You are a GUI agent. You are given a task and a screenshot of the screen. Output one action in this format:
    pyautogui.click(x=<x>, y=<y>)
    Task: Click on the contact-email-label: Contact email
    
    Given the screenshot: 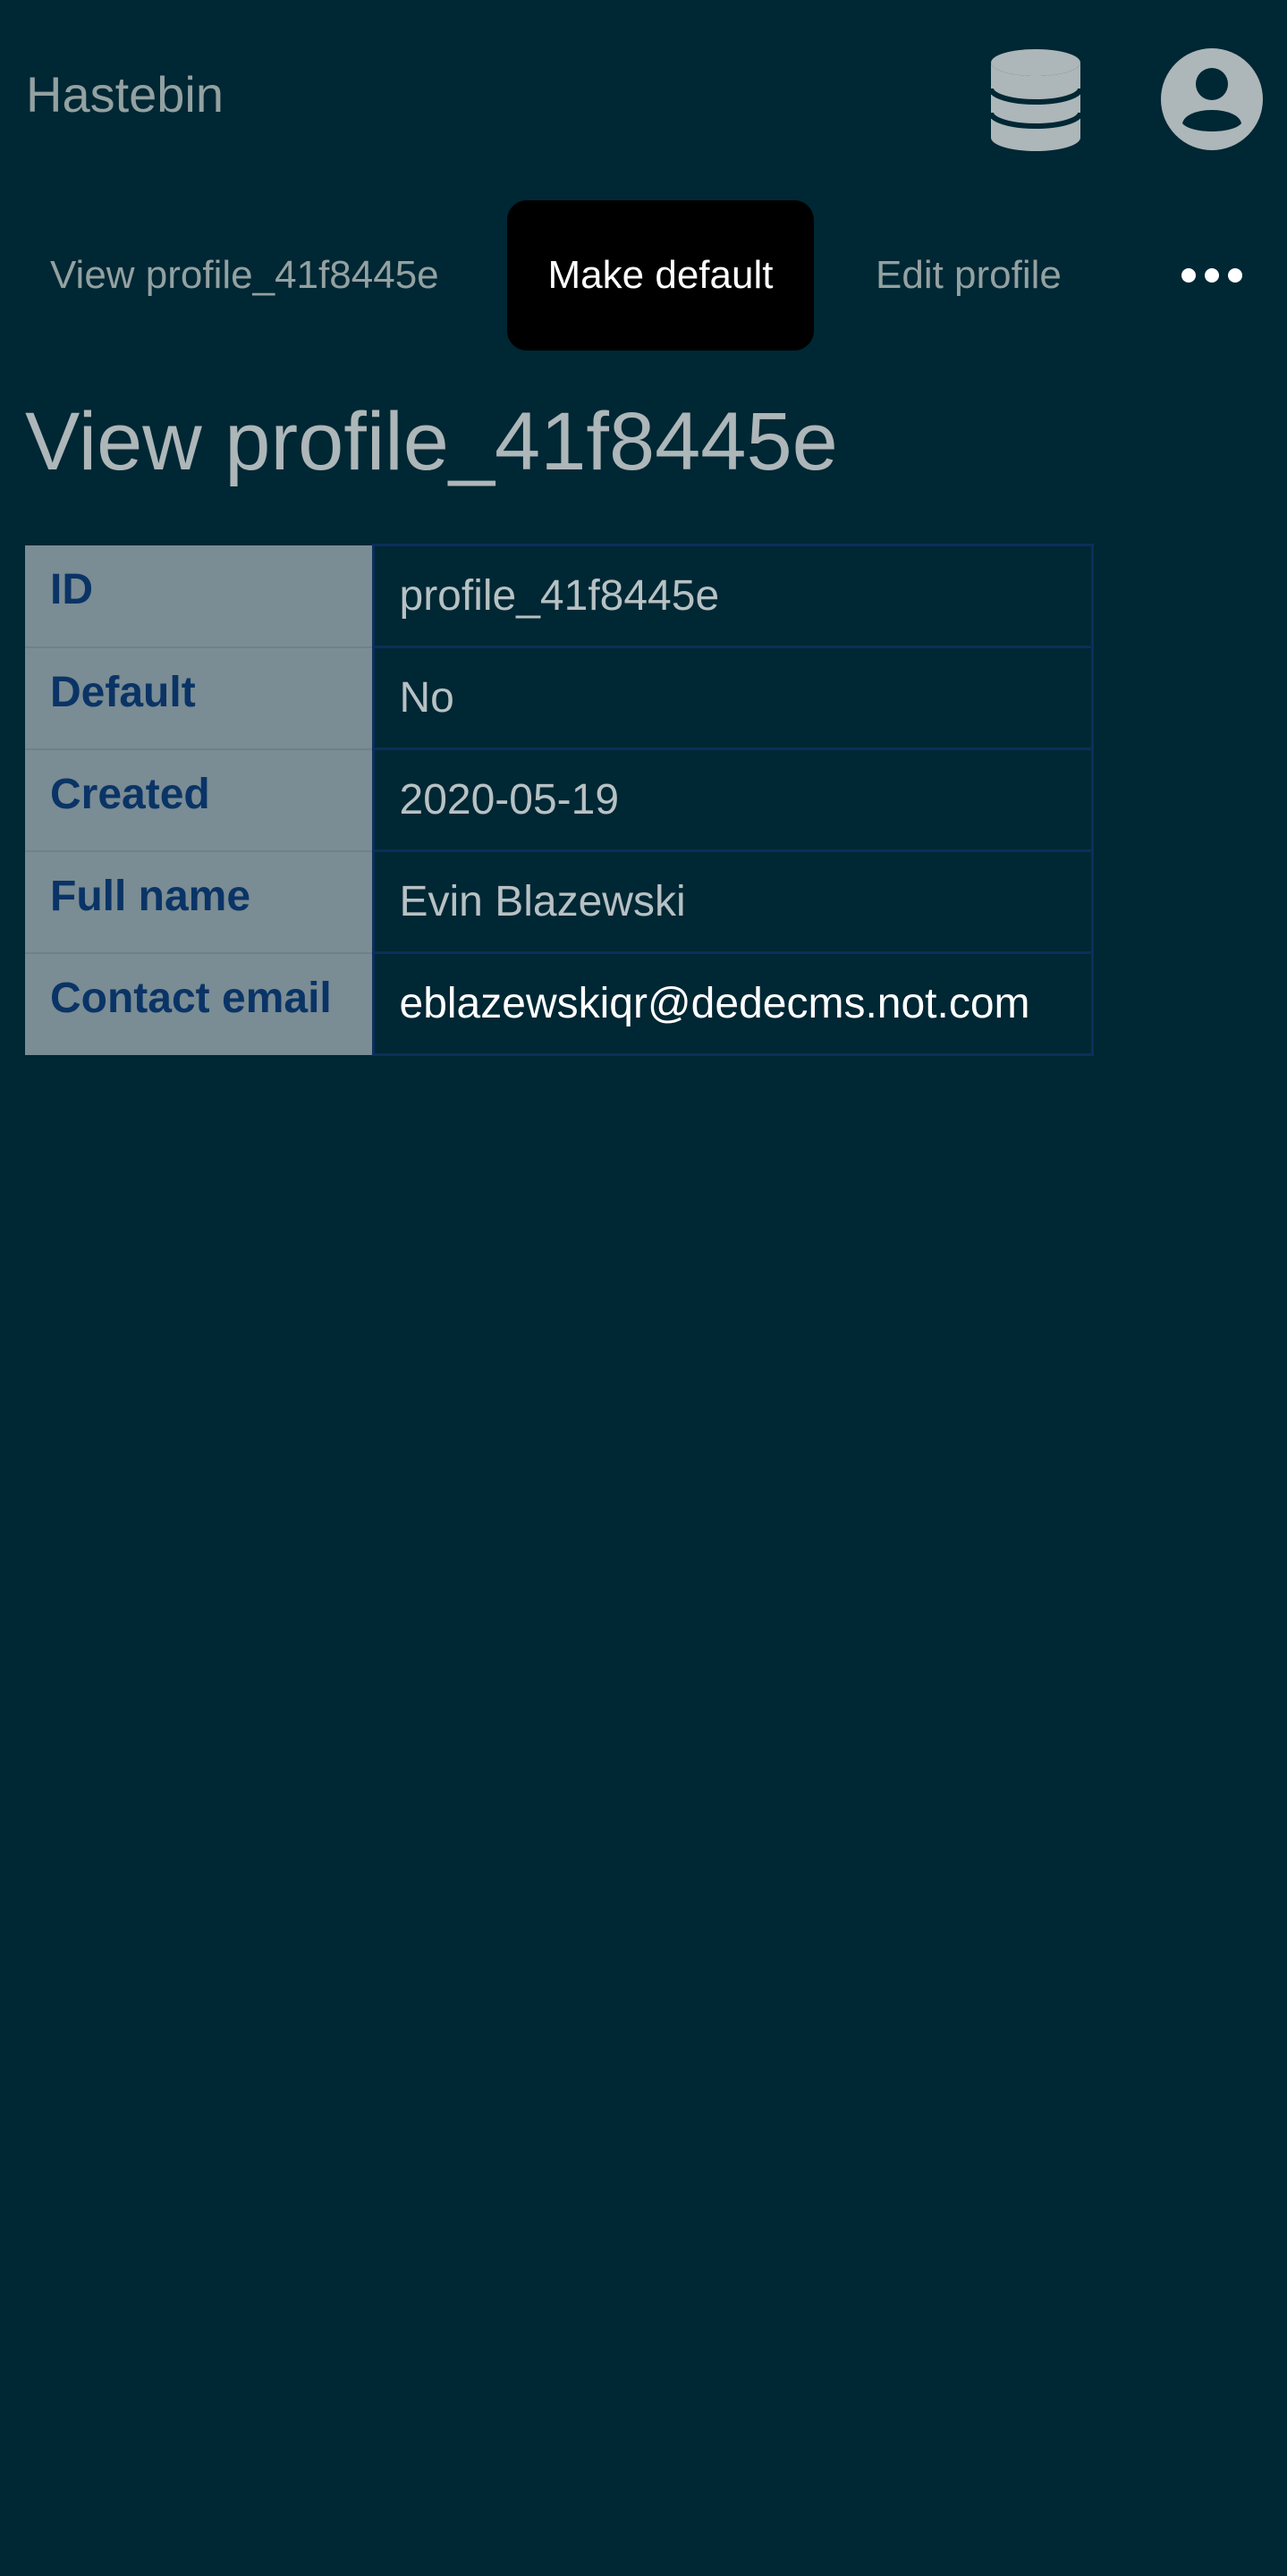 What is the action you would take?
    pyautogui.click(x=199, y=1003)
    